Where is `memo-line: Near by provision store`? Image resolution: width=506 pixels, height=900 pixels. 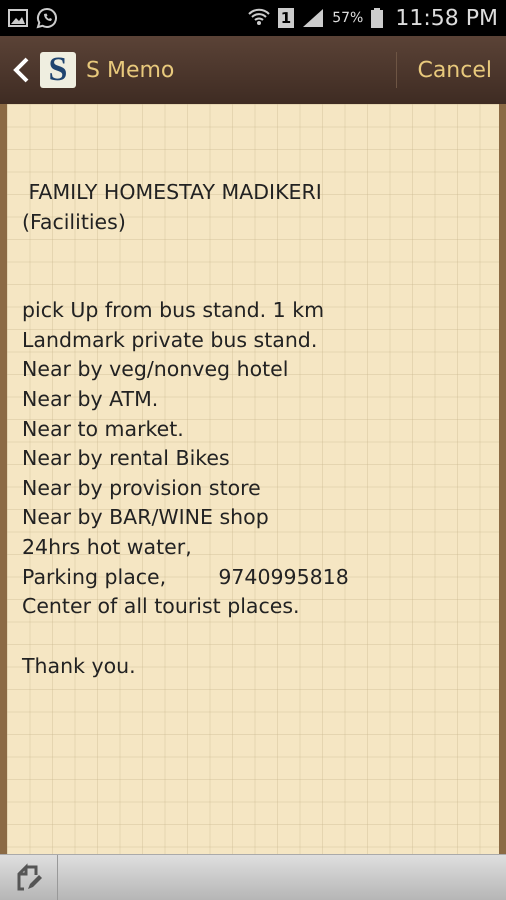 memo-line: Near by provision store is located at coordinates (142, 488).